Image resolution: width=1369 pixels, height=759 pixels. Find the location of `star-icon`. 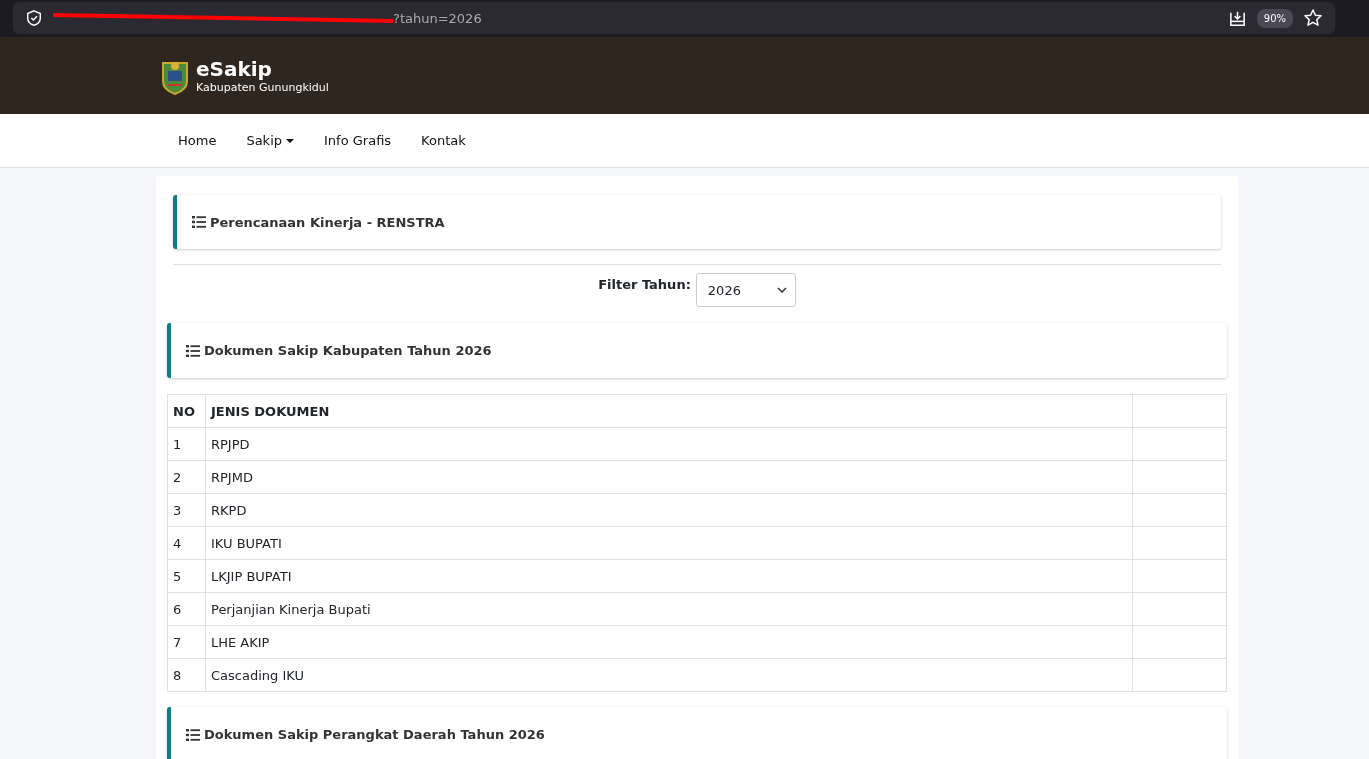

star-icon is located at coordinates (1313, 18).